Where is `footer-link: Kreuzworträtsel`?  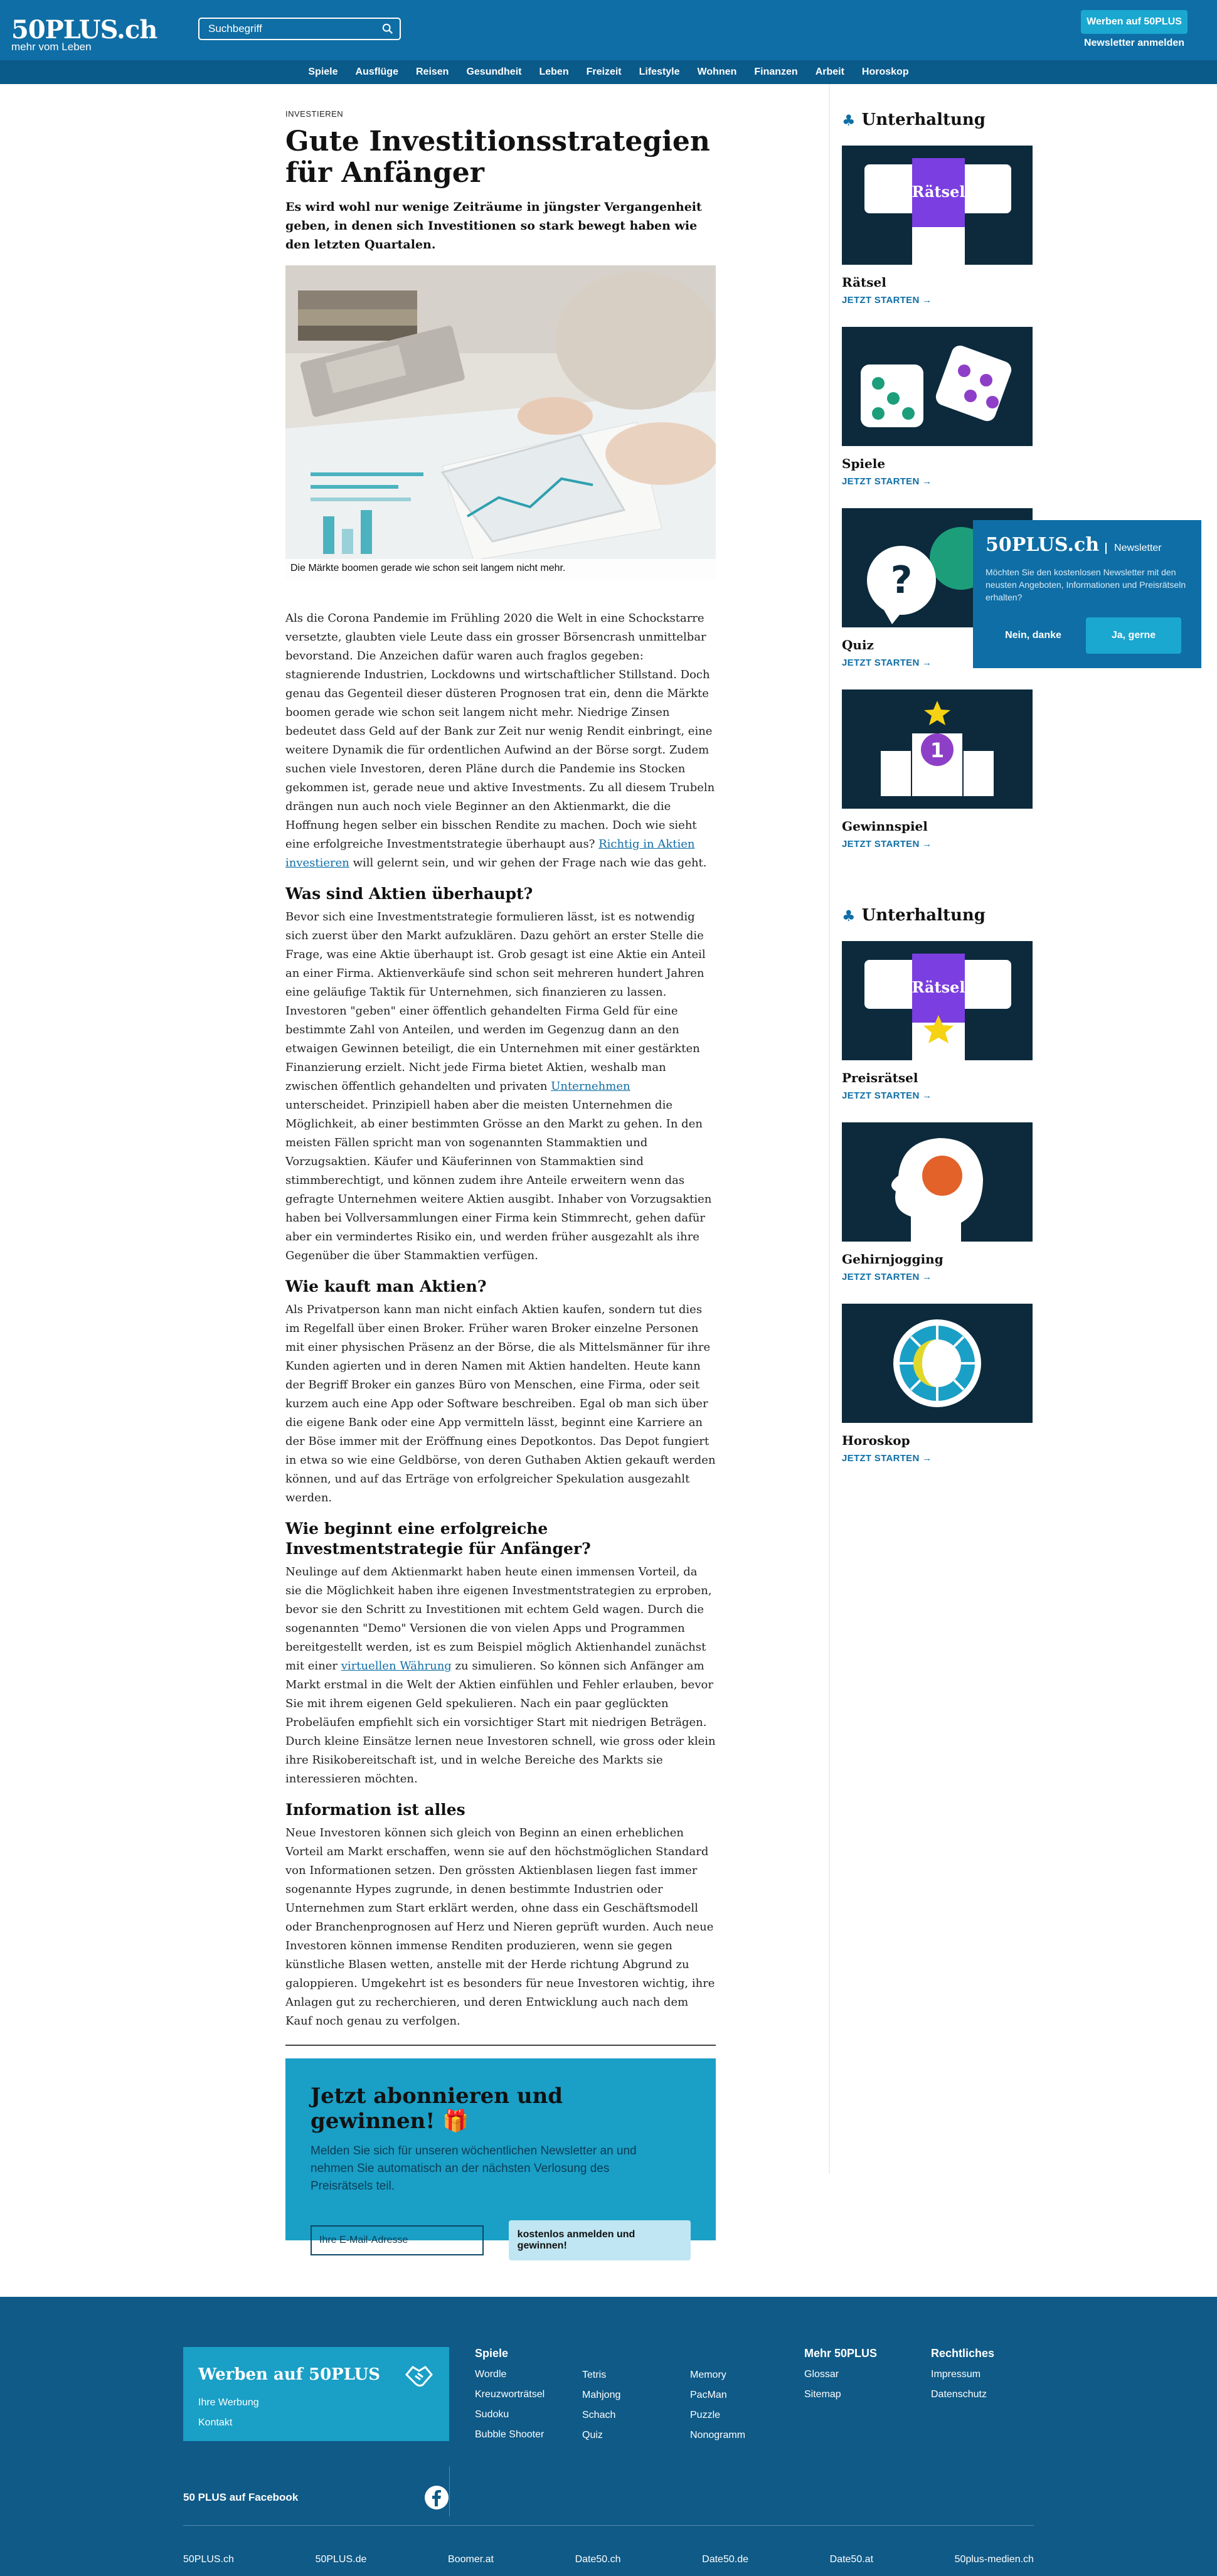
footer-link: Kreuzworträtsel is located at coordinates (510, 2394).